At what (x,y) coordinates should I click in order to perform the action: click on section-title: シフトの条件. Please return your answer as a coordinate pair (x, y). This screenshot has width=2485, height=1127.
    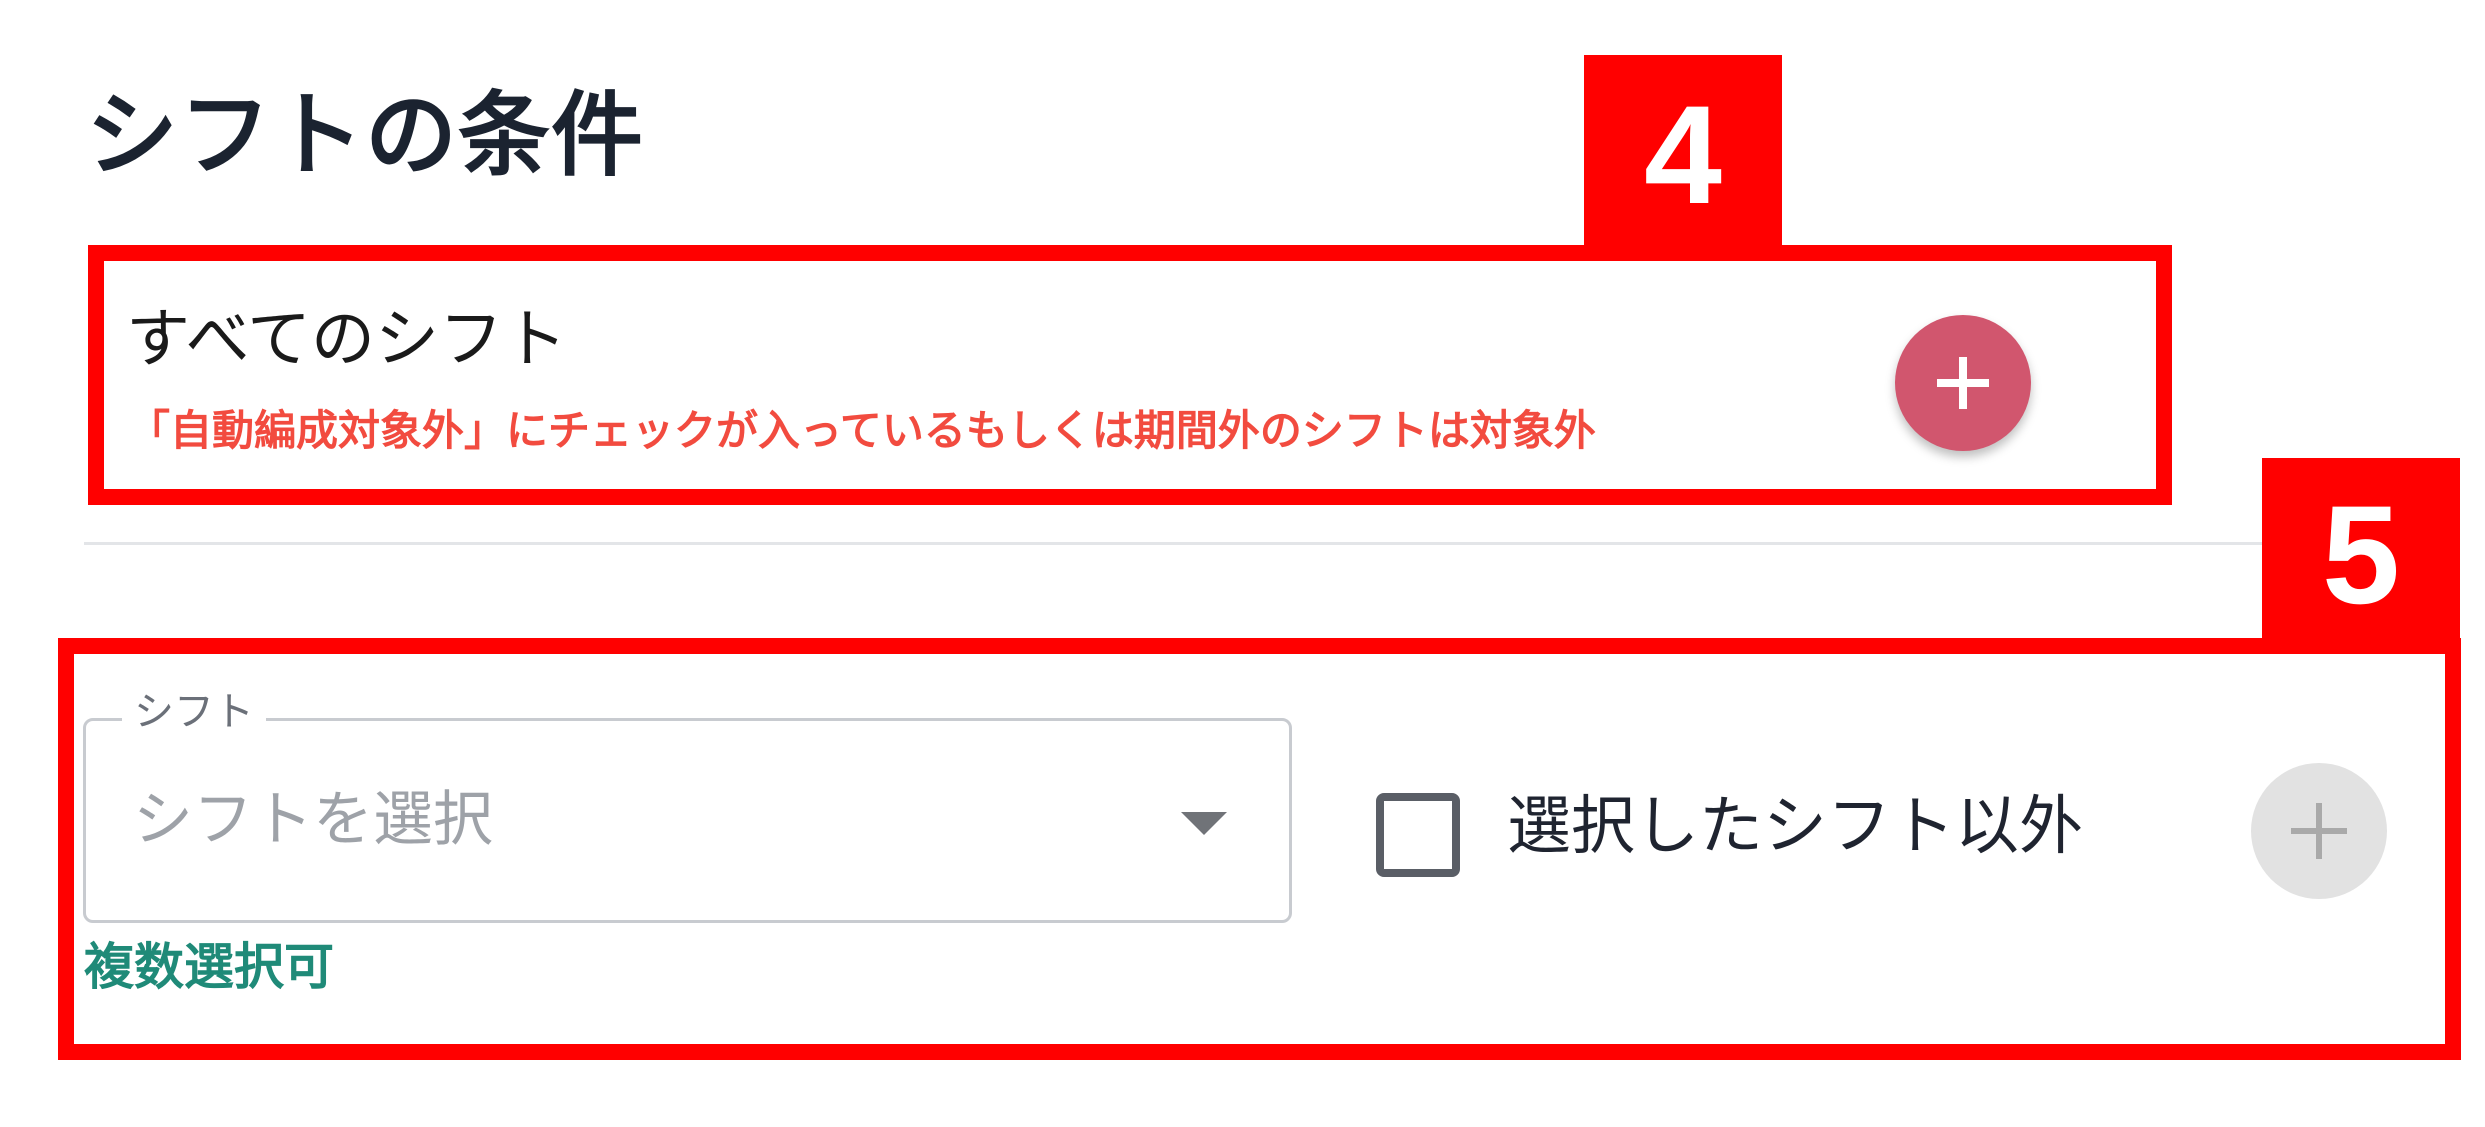
    Looking at the image, I should click on (365, 135).